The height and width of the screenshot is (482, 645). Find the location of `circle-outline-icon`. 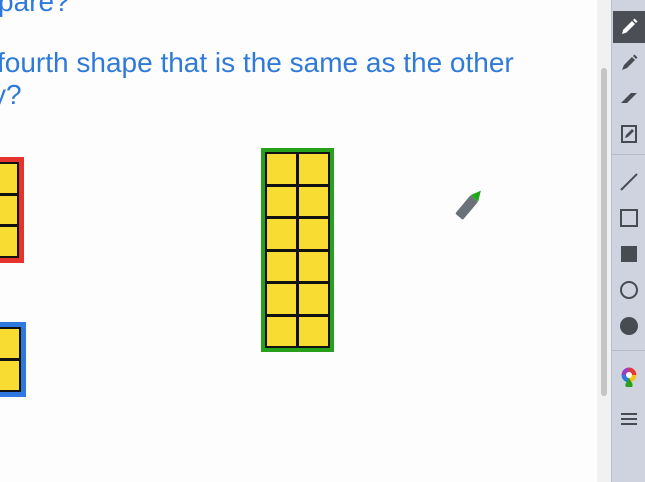

circle-outline-icon is located at coordinates (629, 290).